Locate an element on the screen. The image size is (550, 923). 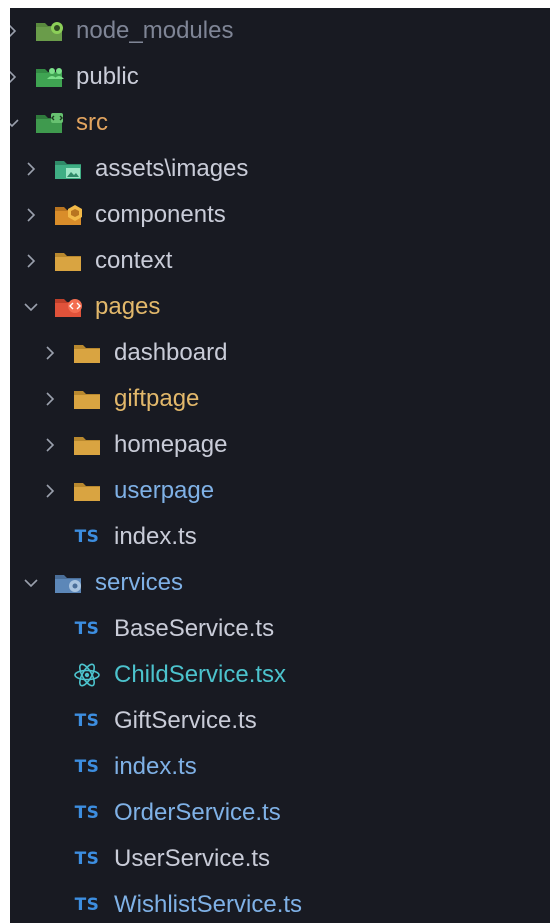
src-folder-icon is located at coordinates (49, 123).